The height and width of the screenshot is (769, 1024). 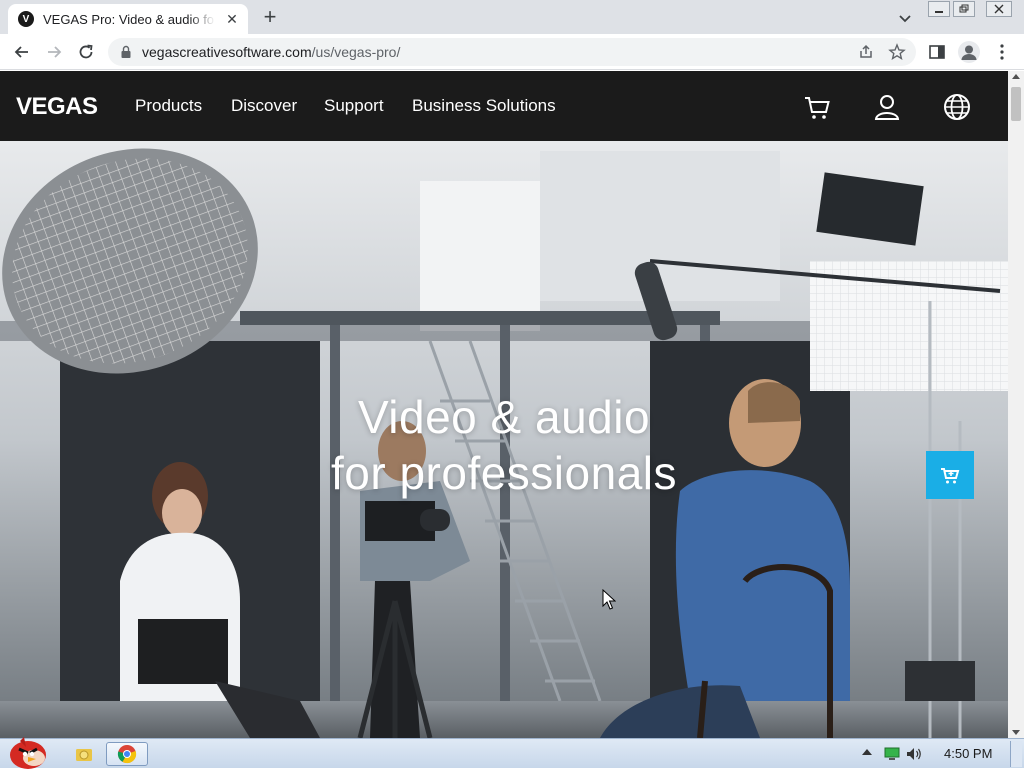 What do you see at coordinates (54, 52) in the screenshot?
I see `forward-arrow-icon` at bounding box center [54, 52].